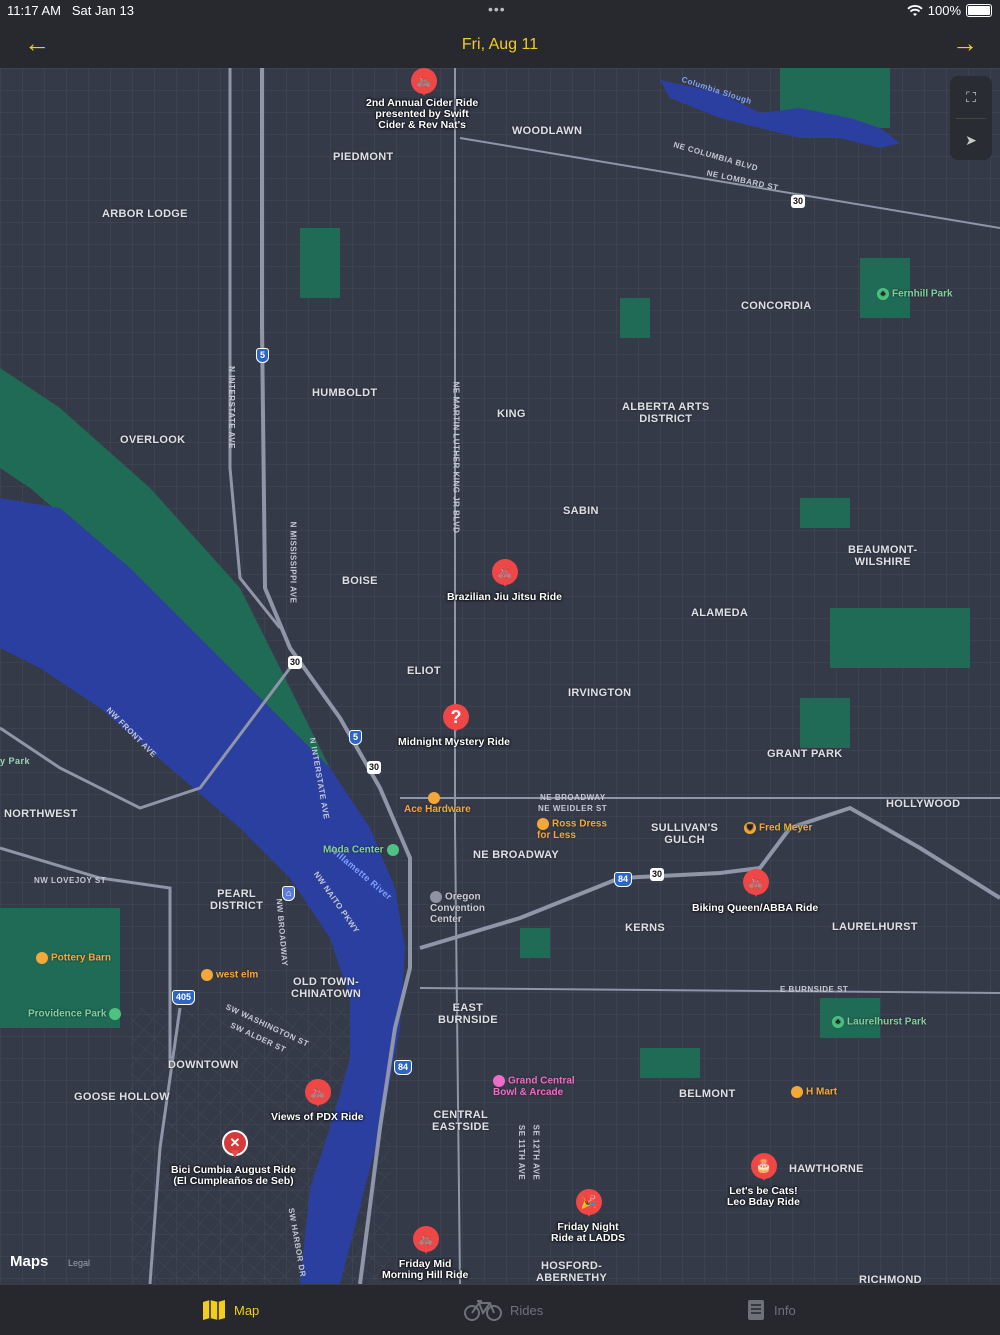  What do you see at coordinates (547, 131) in the screenshot?
I see `label-woodlawn: WOODLAWN` at bounding box center [547, 131].